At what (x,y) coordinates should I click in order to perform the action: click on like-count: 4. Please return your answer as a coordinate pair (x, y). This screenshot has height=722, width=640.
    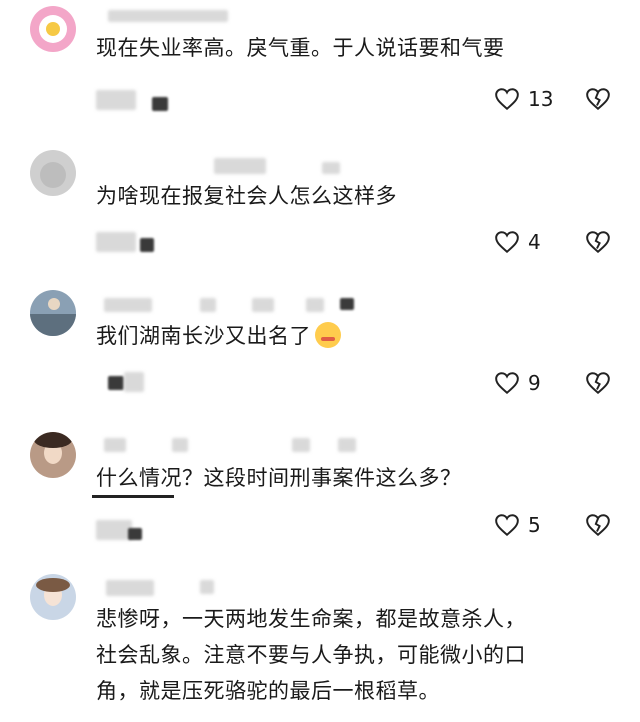
    Looking at the image, I should click on (534, 242).